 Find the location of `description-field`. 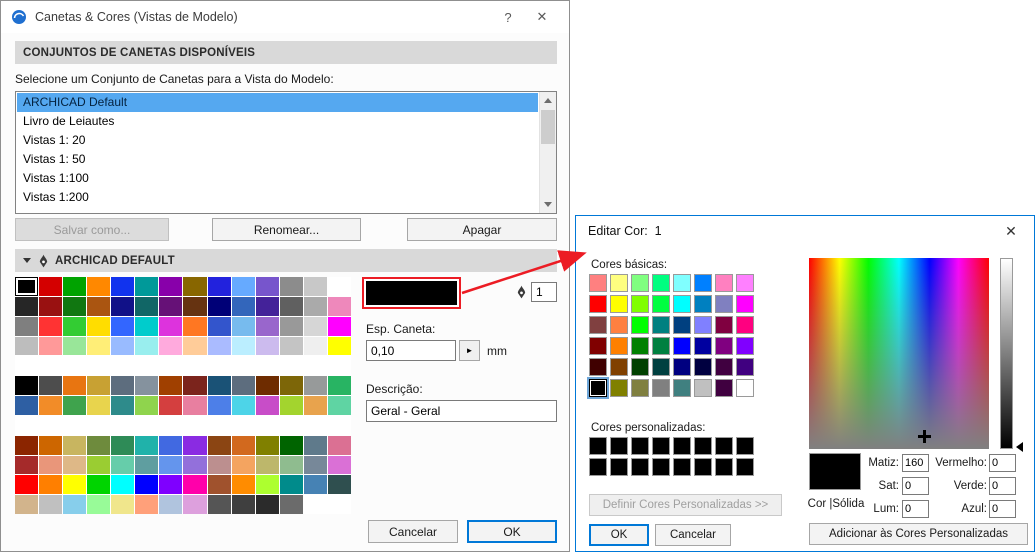

description-field is located at coordinates (461, 411).